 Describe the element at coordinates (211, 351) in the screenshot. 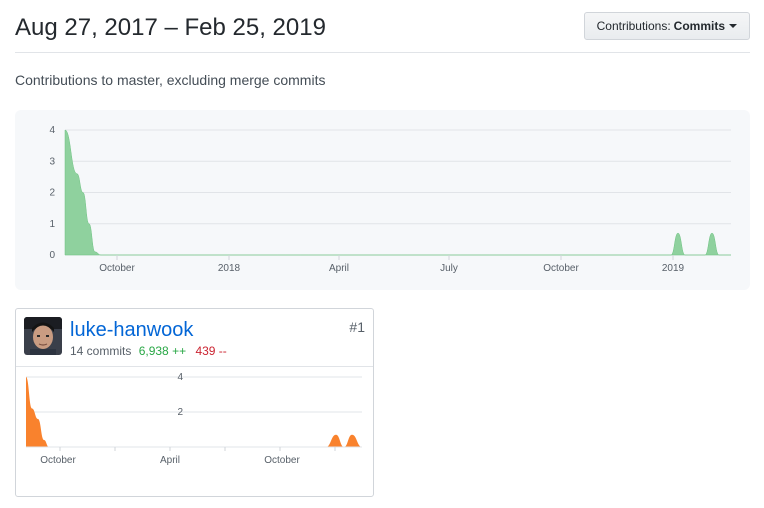

I see `deletions-count: 439 --` at that location.